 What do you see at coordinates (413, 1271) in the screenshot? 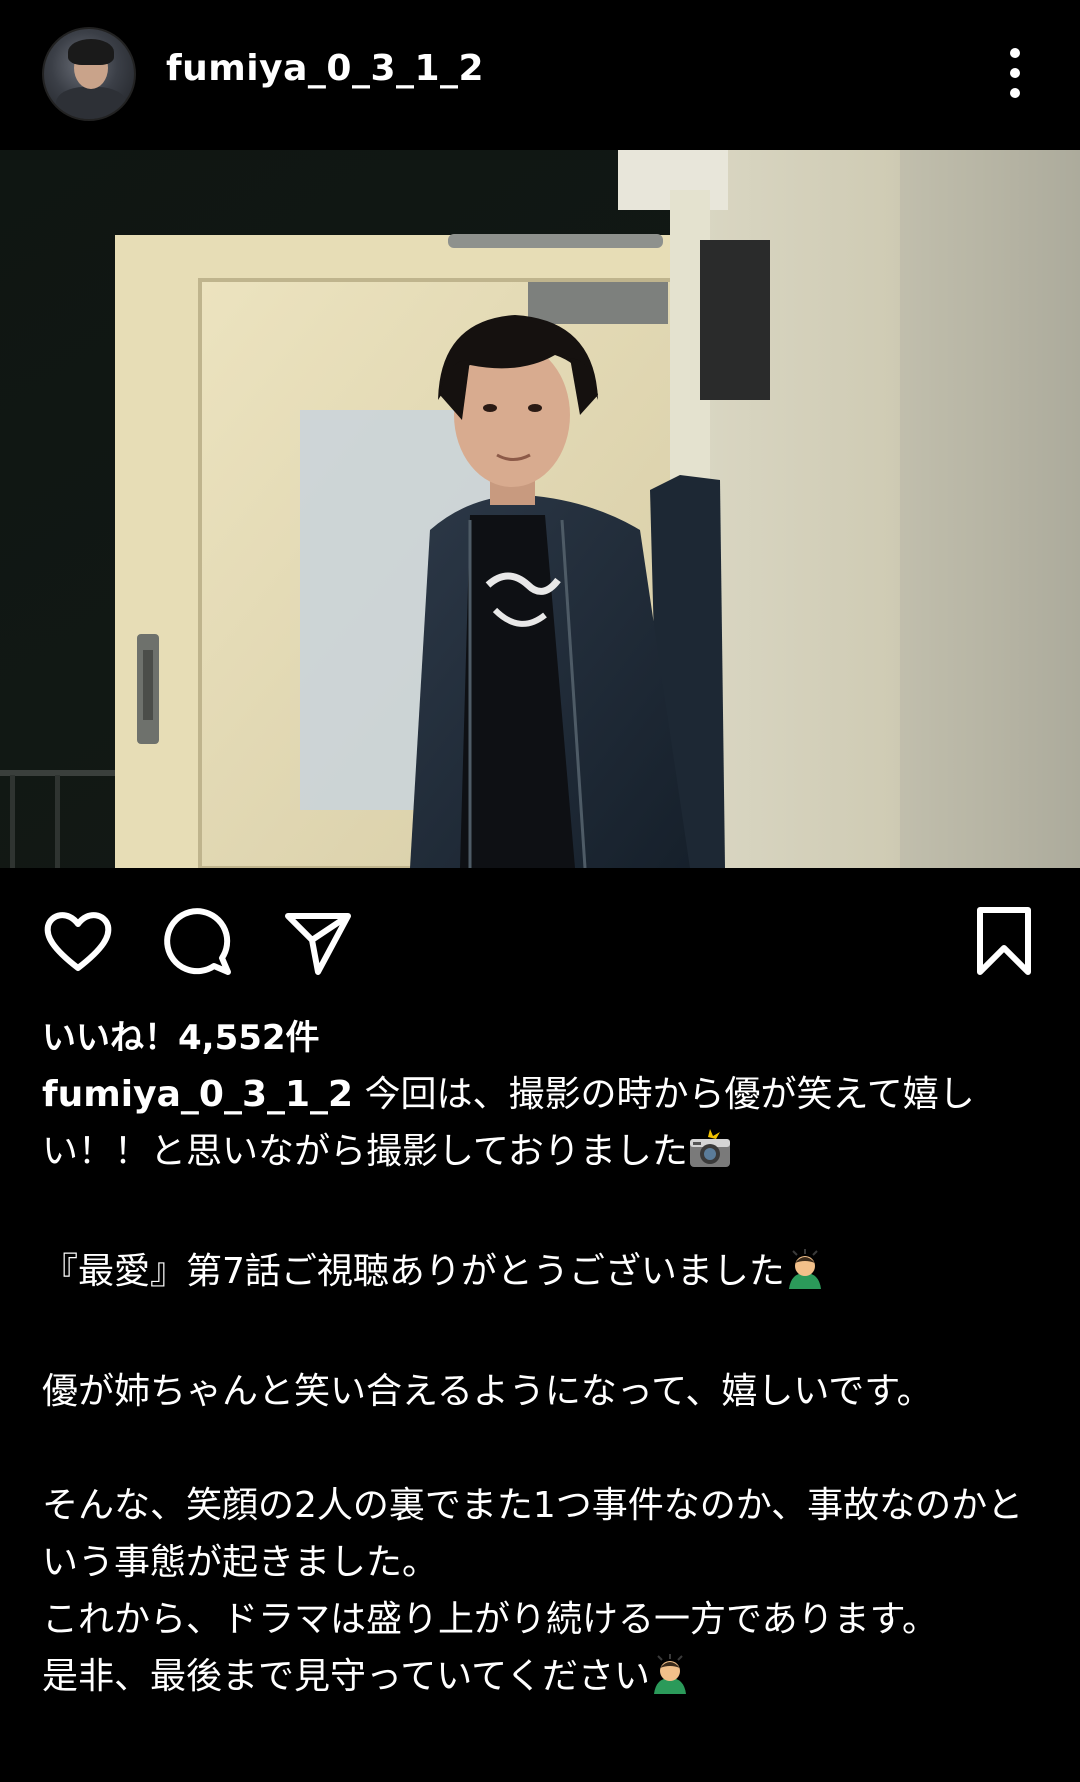
I see `caption-line: 『最愛』第7話ご視聴ありがとうございました` at bounding box center [413, 1271].